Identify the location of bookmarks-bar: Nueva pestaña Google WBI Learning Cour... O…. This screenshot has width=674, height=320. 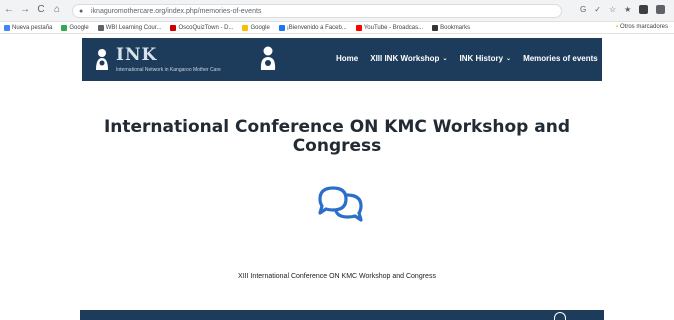
(337, 28).